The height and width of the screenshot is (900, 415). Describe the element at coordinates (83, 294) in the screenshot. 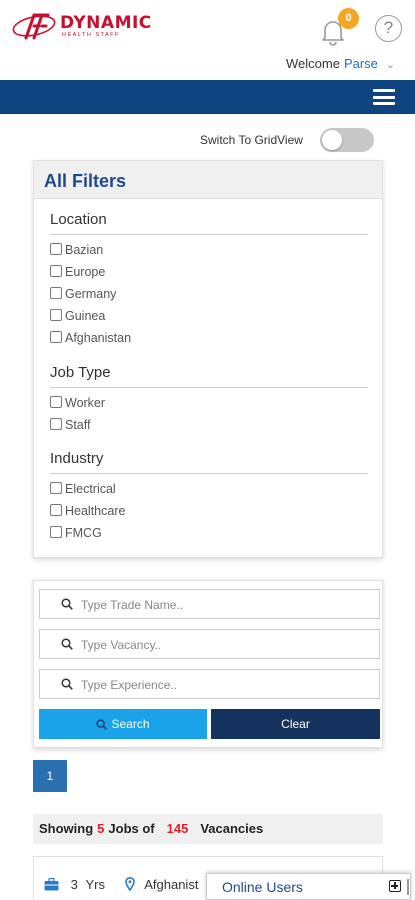

I see `filter-option-location: Germany` at that location.